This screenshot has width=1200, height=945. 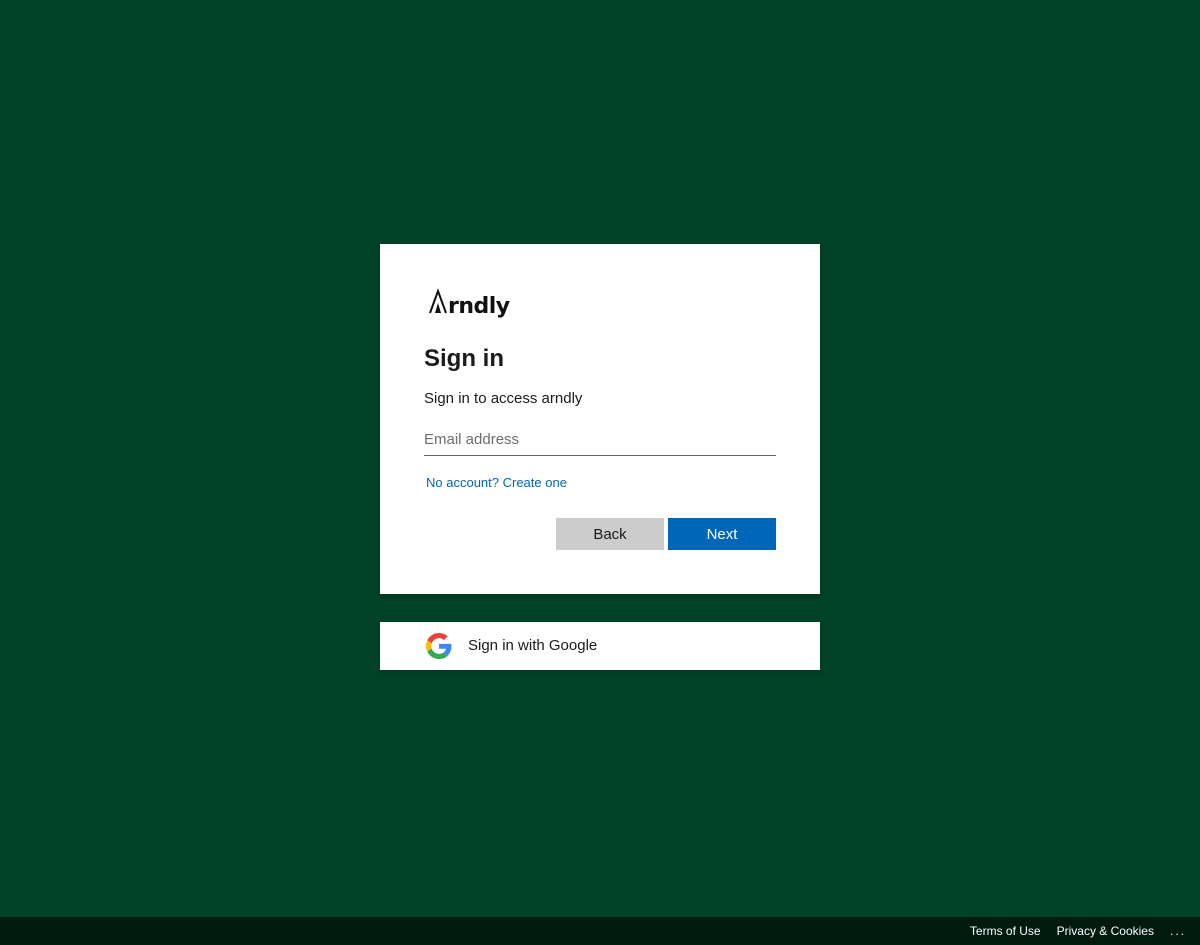 What do you see at coordinates (1105, 931) in the screenshot?
I see `privacy-cookies-link: Privacy & Cookies` at bounding box center [1105, 931].